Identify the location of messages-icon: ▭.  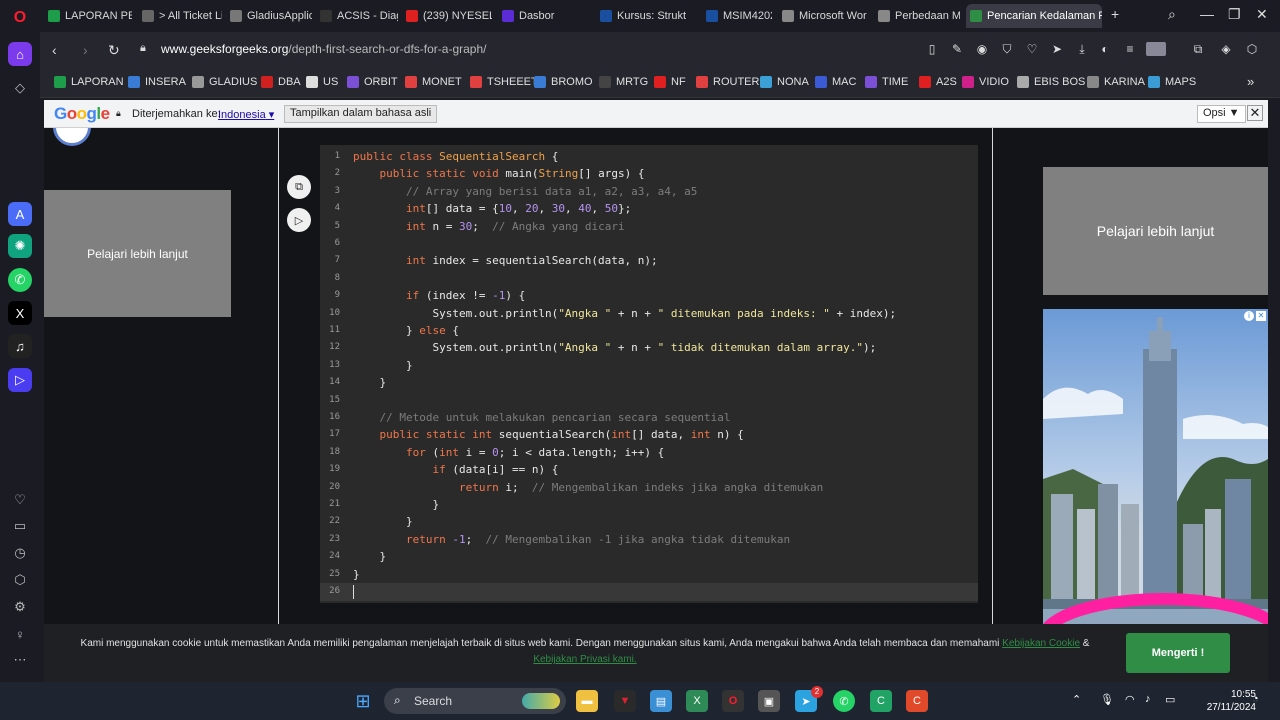
(20, 526).